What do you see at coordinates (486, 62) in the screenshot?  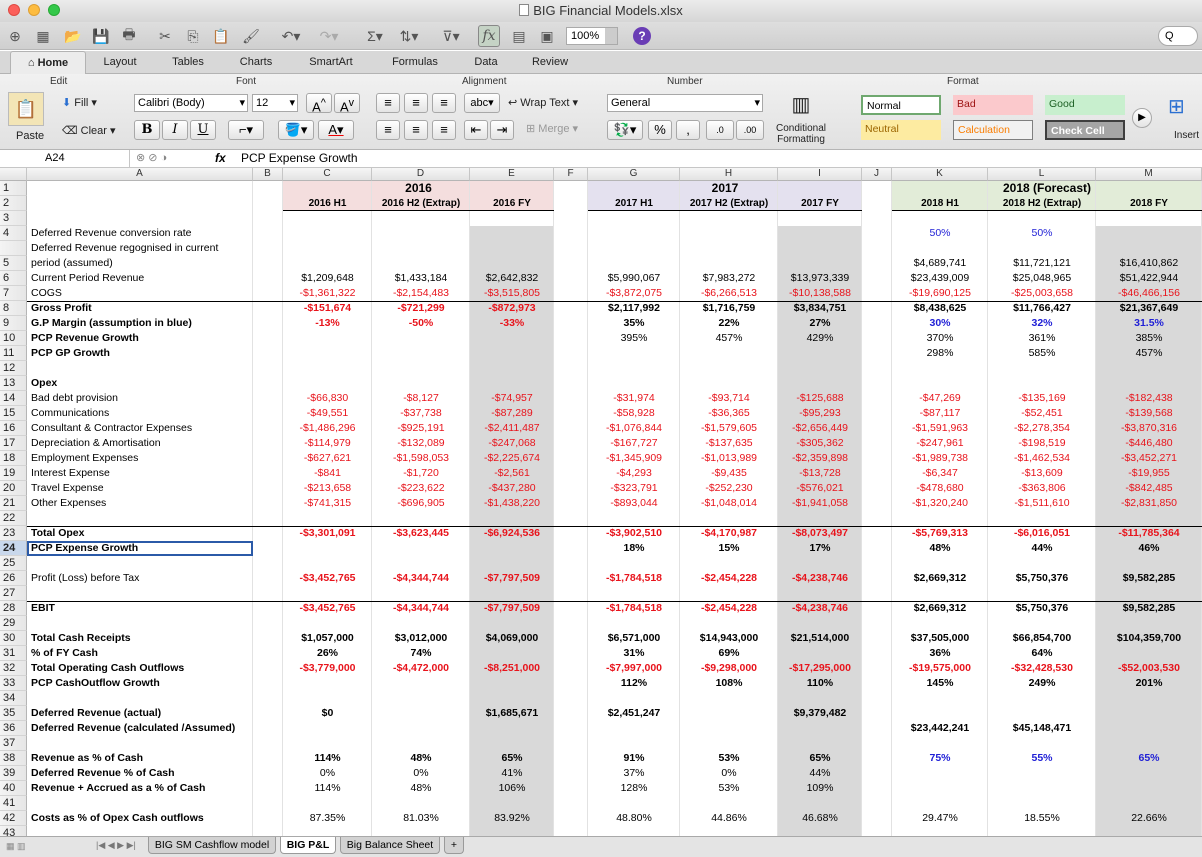 I see `tab-data: Data` at bounding box center [486, 62].